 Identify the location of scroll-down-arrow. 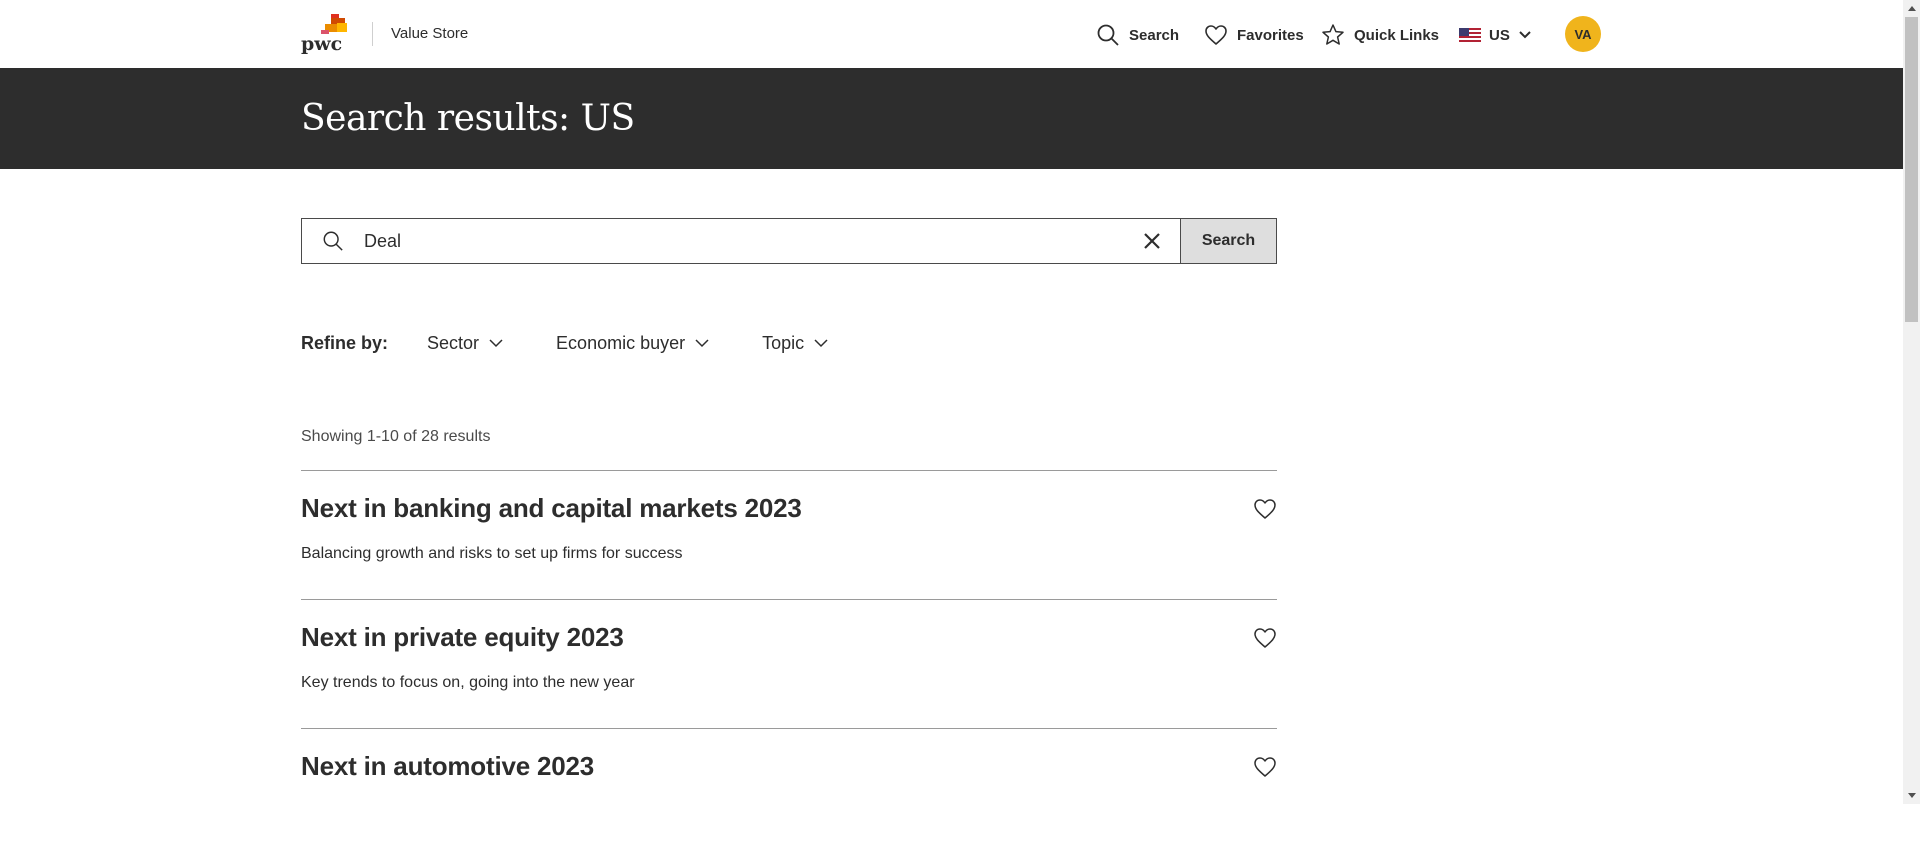
(1911, 795).